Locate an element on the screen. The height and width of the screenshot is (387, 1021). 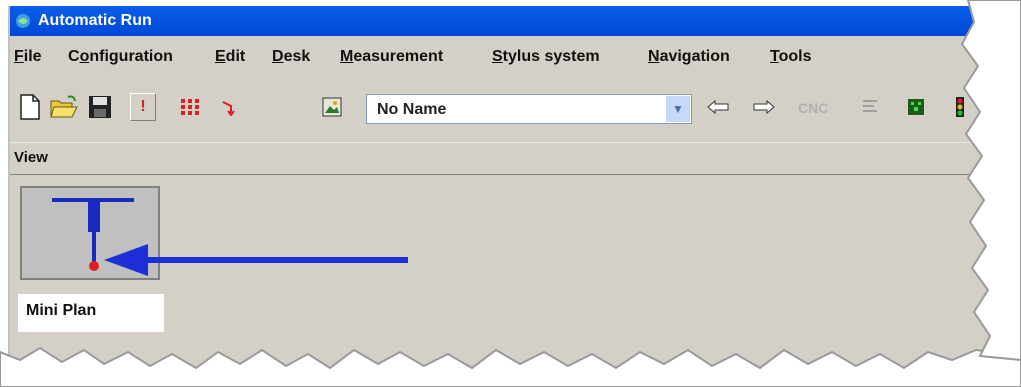
open-folder-icon is located at coordinates (64, 107).